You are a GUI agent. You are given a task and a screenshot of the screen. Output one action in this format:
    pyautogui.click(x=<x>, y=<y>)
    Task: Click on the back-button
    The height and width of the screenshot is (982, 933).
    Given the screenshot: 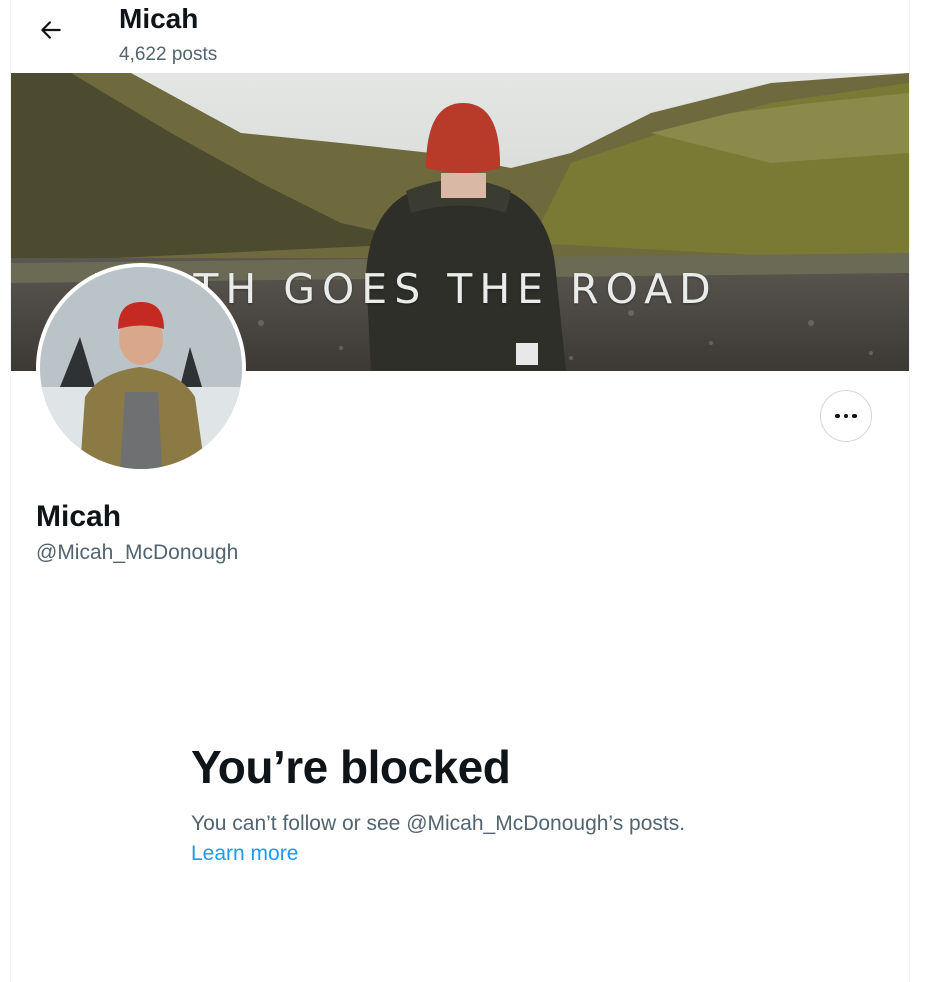 What is the action you would take?
    pyautogui.click(x=51, y=32)
    